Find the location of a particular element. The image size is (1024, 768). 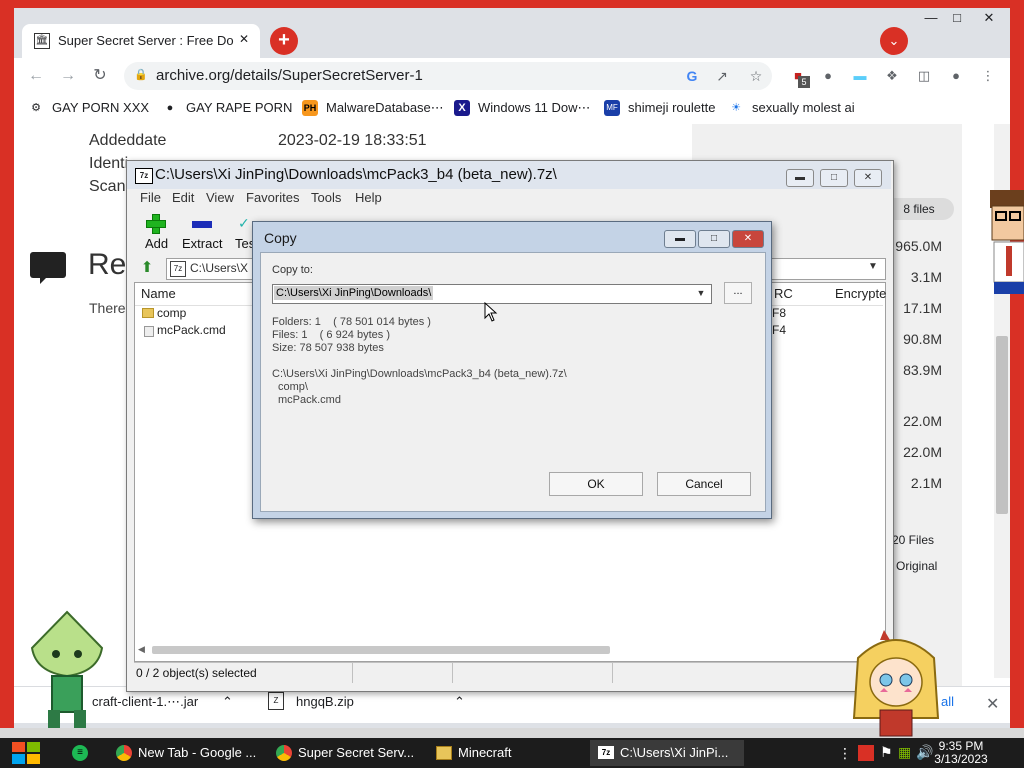

reviews-icon-tail is located at coordinates (44, 280).